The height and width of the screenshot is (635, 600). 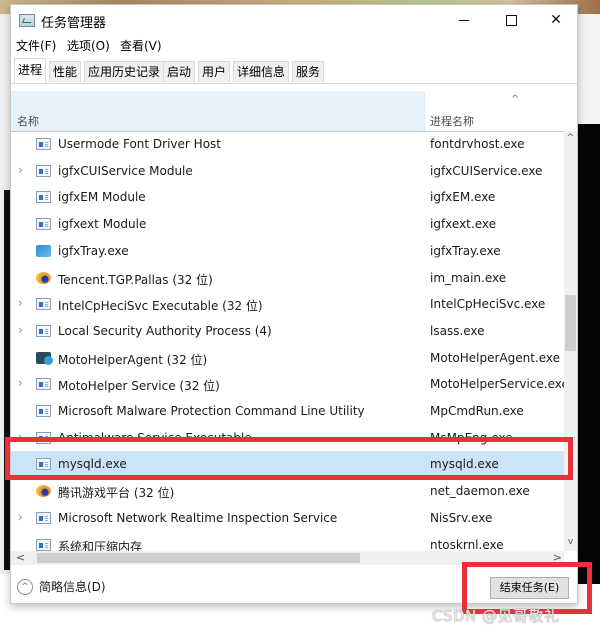 I want to click on tab-details: 详细信息, so click(x=261, y=71).